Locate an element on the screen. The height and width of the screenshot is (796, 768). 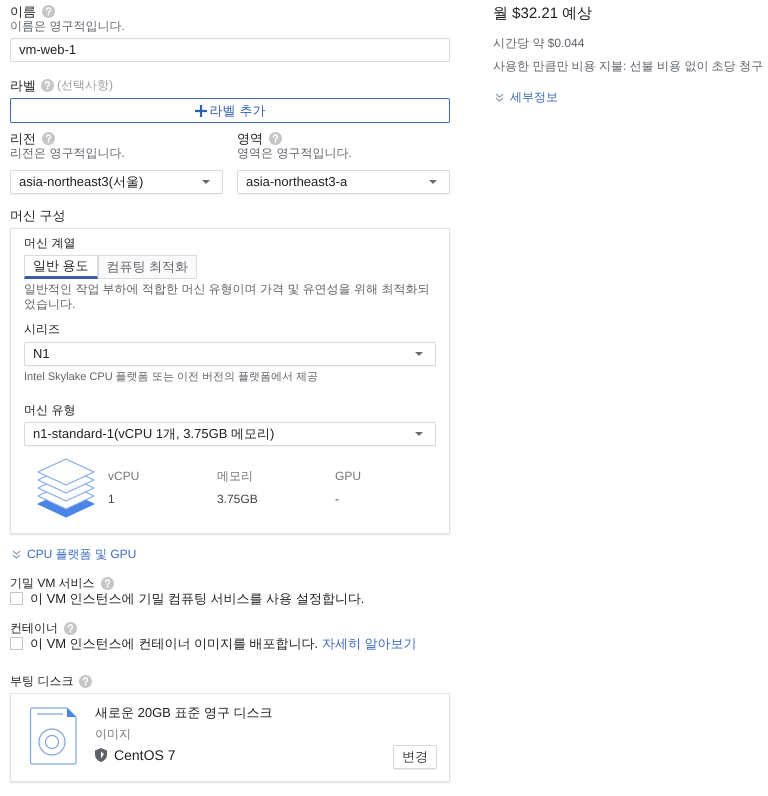
field-hint: 영역은 영구적입니다. is located at coordinates (295, 153).